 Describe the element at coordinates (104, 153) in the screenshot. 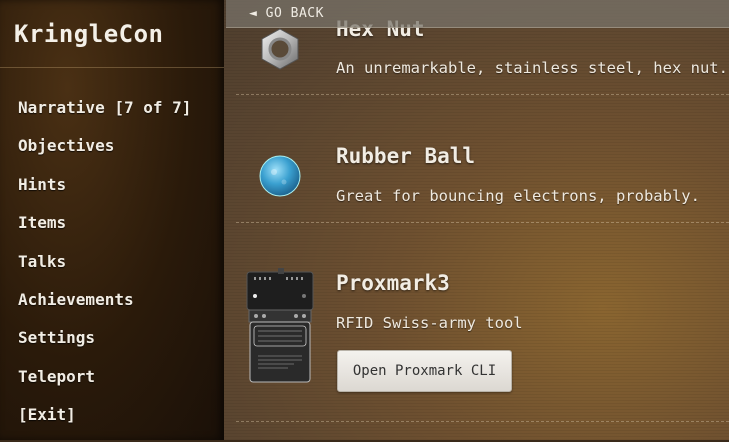

I see `nav-item-objectives: Objectives` at that location.